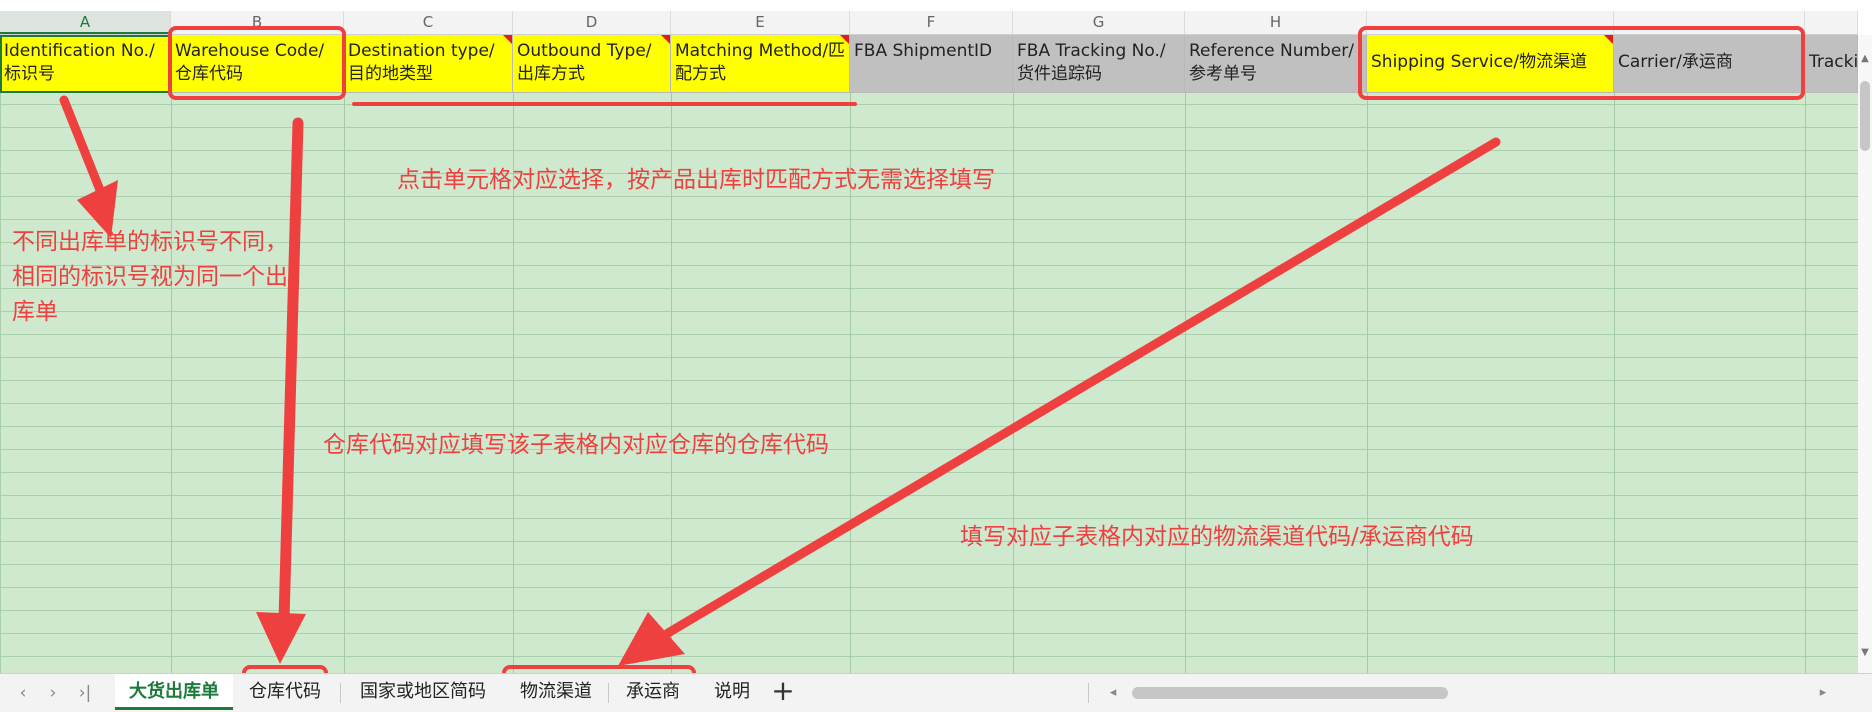  Describe the element at coordinates (23, 693) in the screenshot. I see `tab-prev-icon: ‹` at that location.